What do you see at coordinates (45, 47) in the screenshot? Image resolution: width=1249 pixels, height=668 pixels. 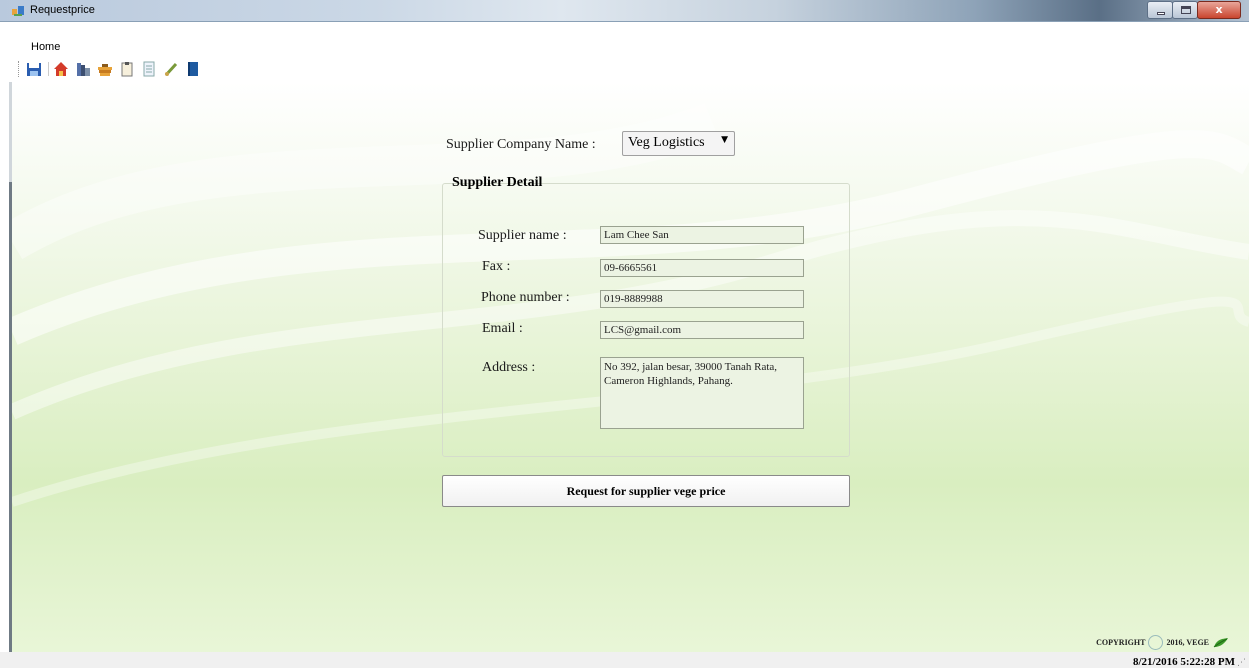 I see `menu-home-label: Home` at bounding box center [45, 47].